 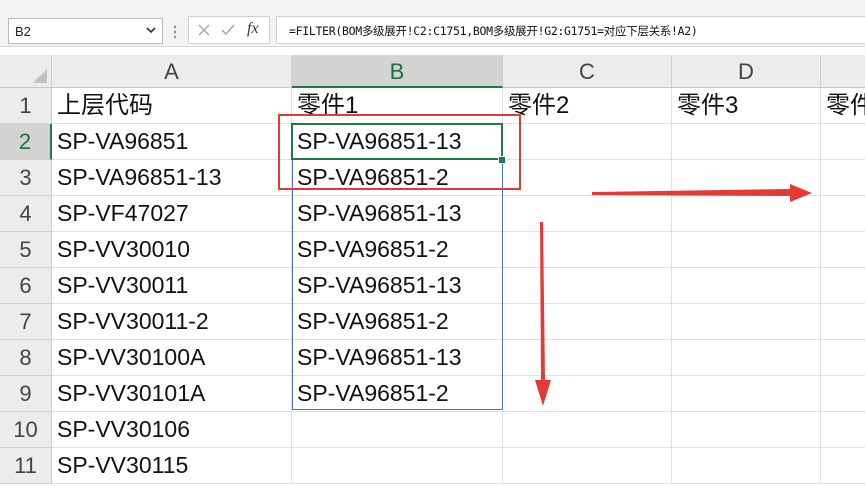 What do you see at coordinates (397, 214) in the screenshot?
I see `cell-b4: SP-VA96851-13` at bounding box center [397, 214].